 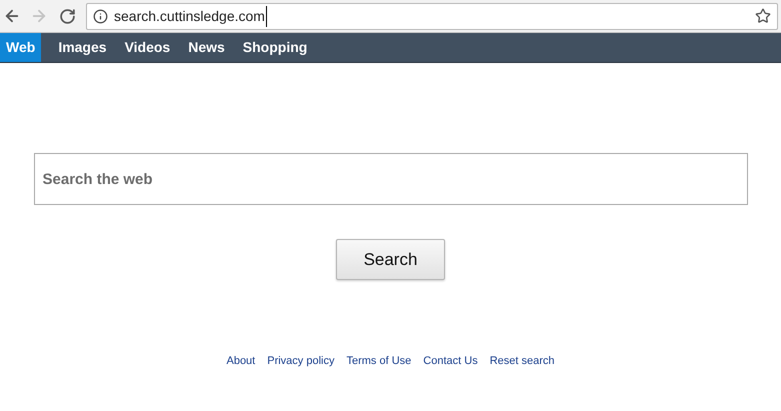 What do you see at coordinates (391, 179) in the screenshot?
I see `search-field: Search the web` at bounding box center [391, 179].